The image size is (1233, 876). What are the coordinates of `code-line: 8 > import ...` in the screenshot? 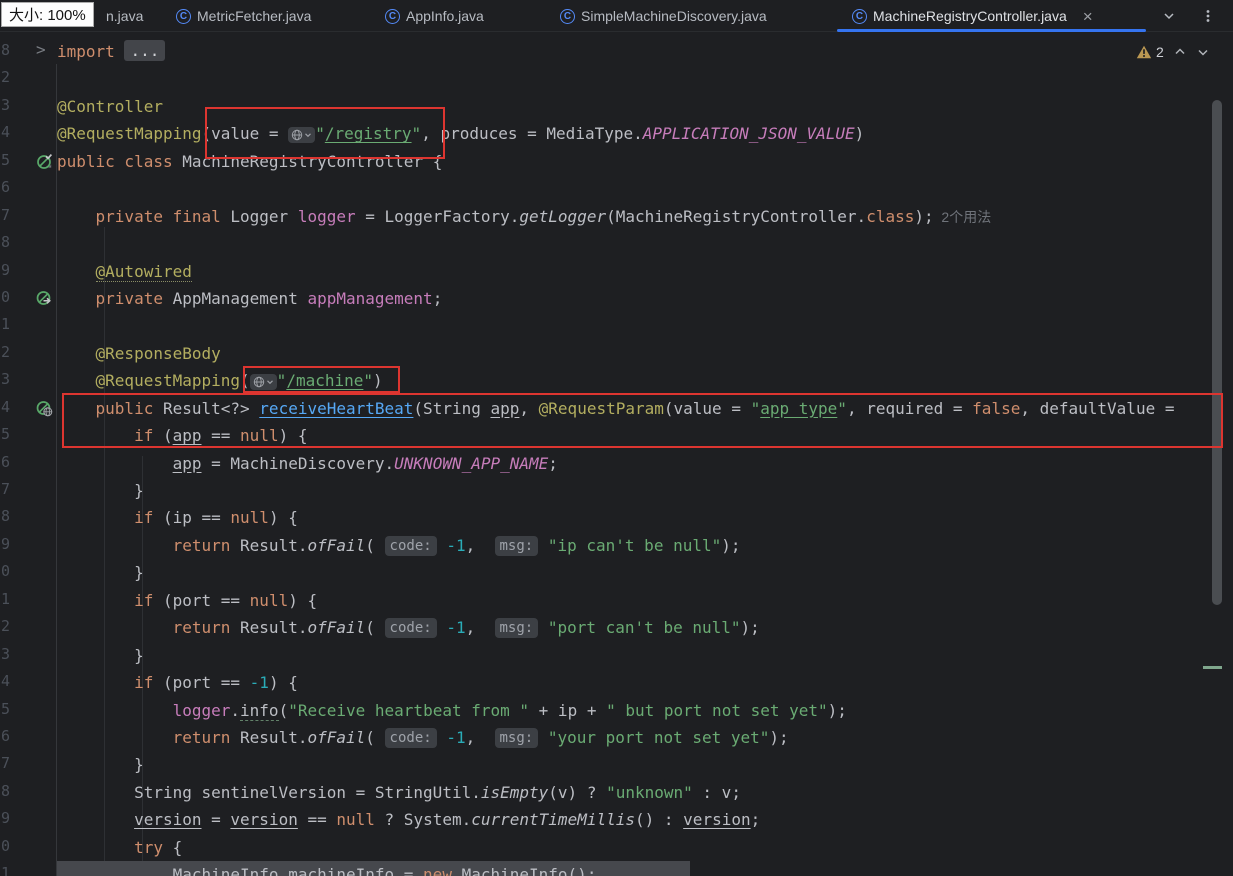 It's located at (616, 51).